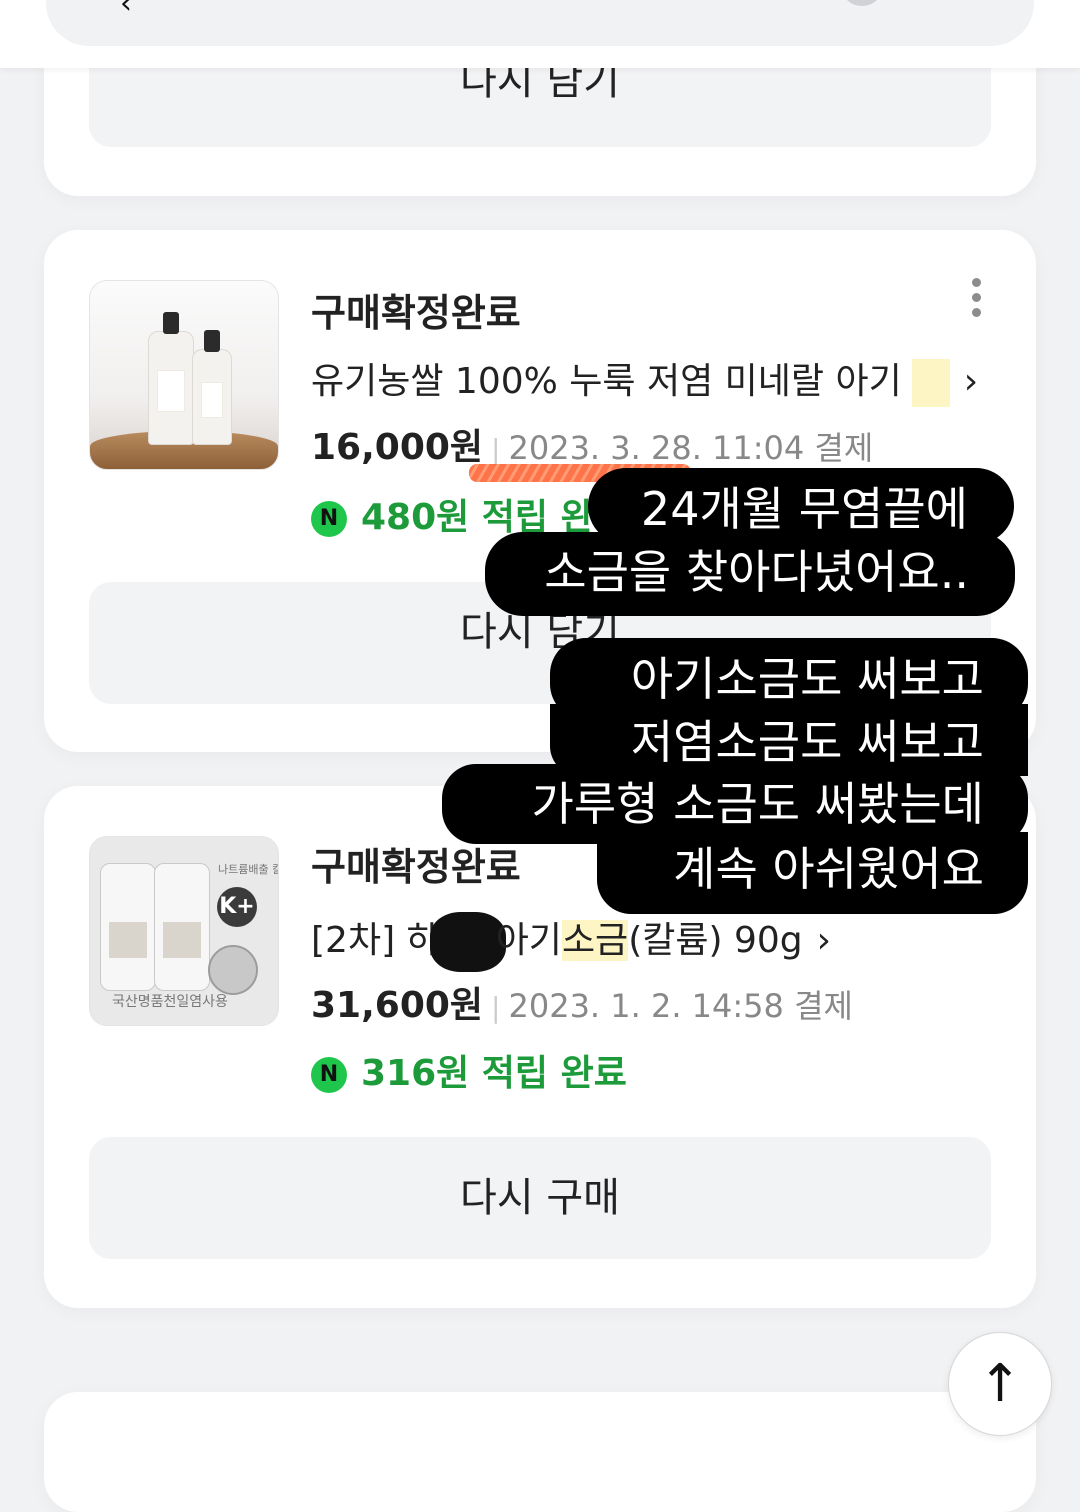 The image size is (1080, 1512). What do you see at coordinates (184, 931) in the screenshot?
I see `product-thumbnail: 나트륨배출 칼륨함유 K+ 국산명품천일염사용` at bounding box center [184, 931].